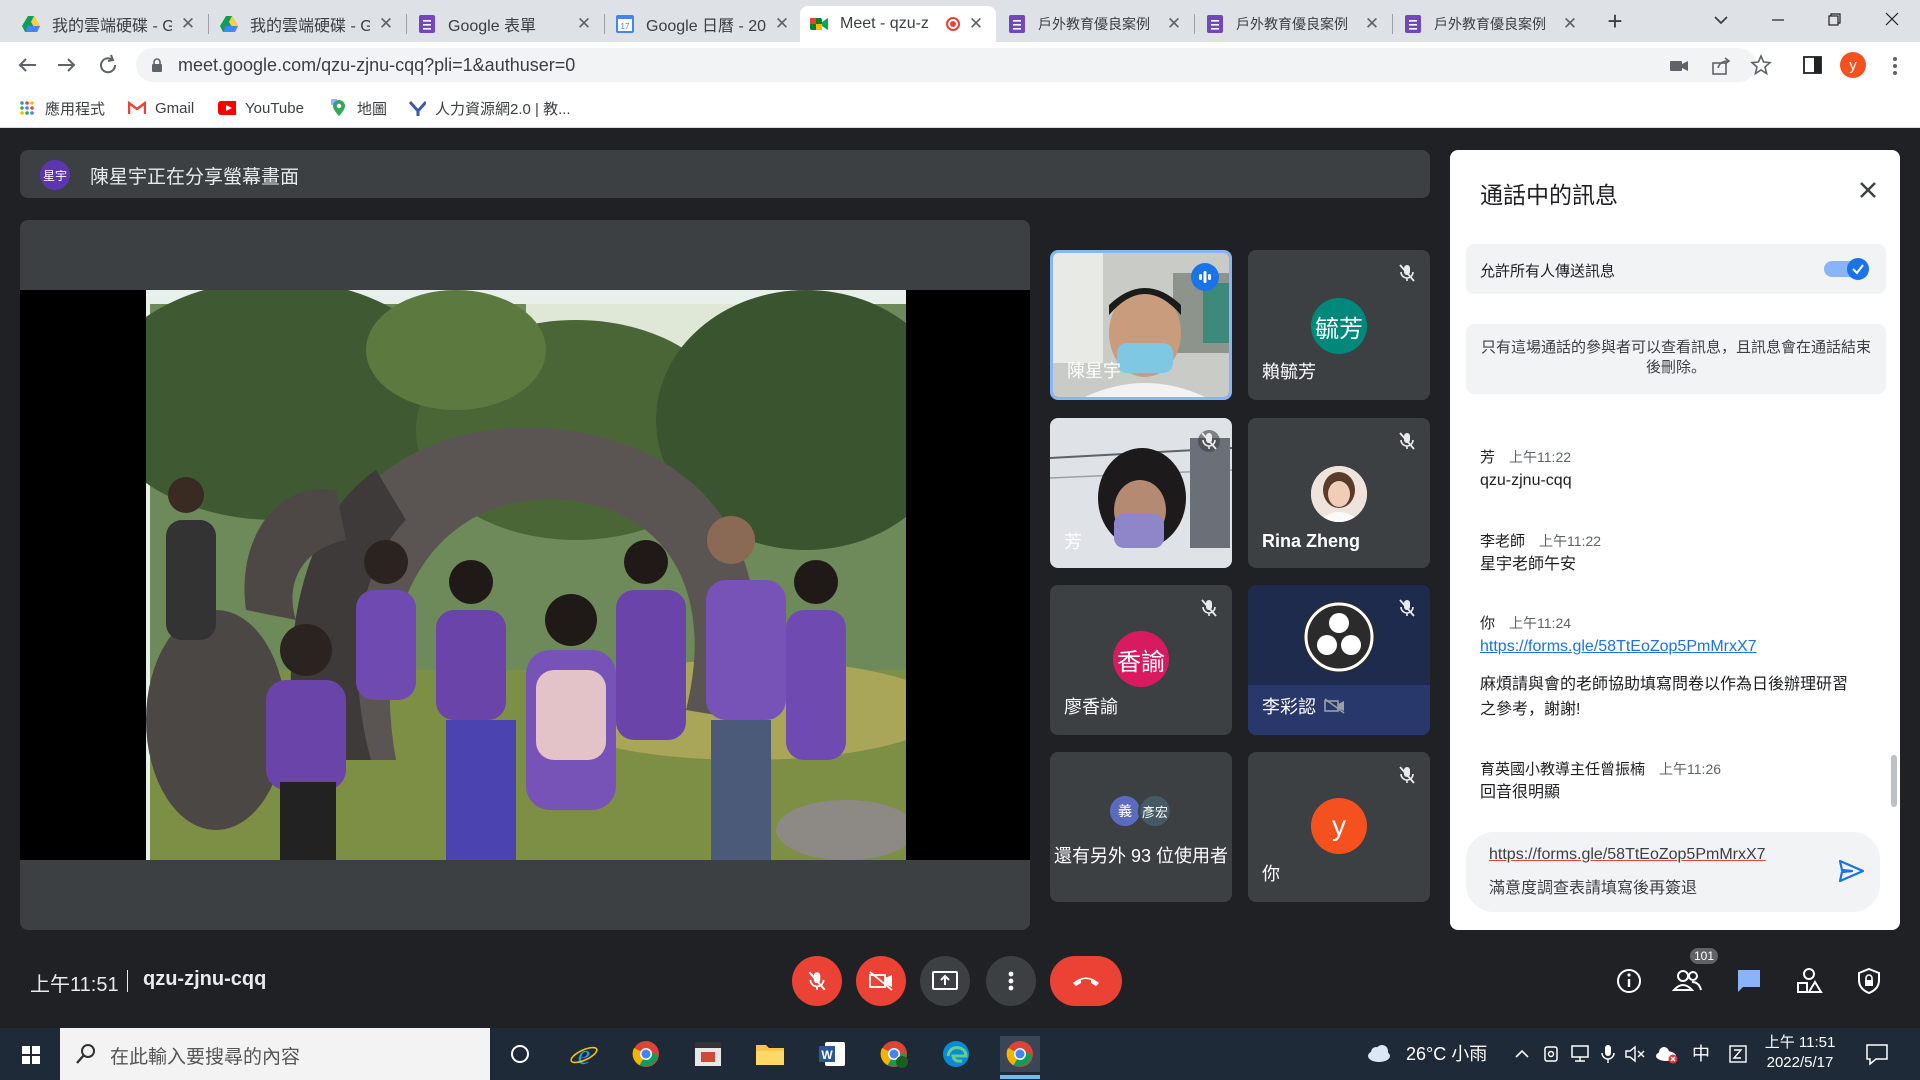 The image size is (1920, 1080). I want to click on onedrive-icon, so click(1666, 1054).